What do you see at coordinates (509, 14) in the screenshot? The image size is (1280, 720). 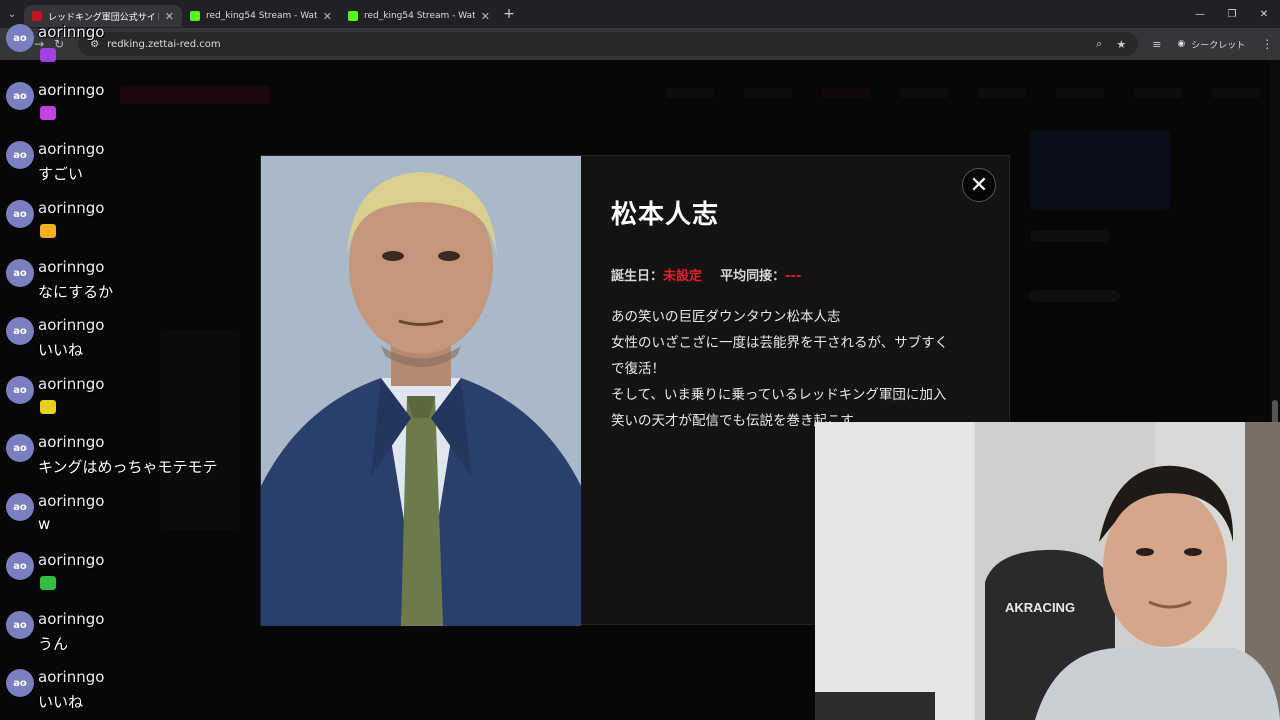 I see `new-tab-button: +` at bounding box center [509, 14].